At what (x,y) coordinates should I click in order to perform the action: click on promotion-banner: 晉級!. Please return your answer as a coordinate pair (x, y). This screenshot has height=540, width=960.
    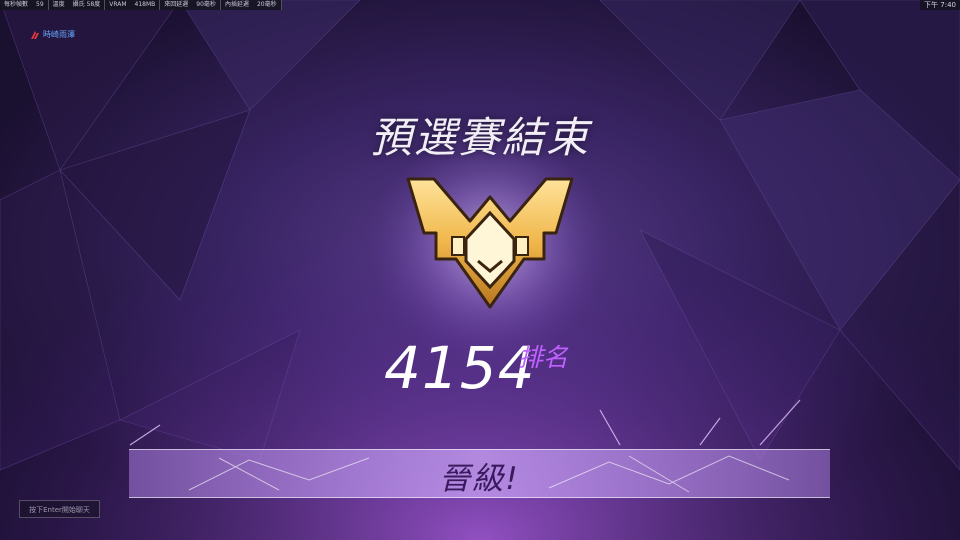
    Looking at the image, I should click on (479, 473).